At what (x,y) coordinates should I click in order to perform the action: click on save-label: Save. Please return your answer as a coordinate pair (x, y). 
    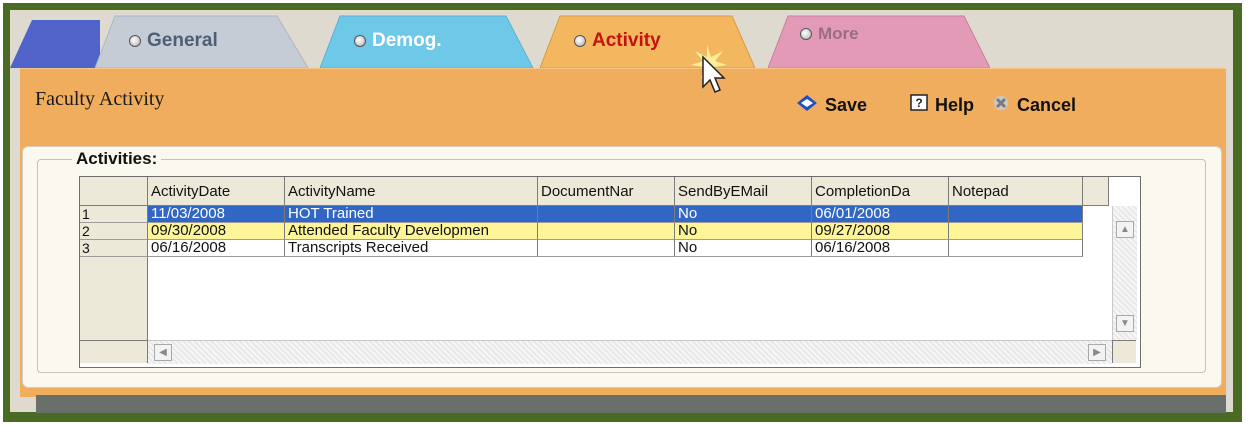
    Looking at the image, I should click on (846, 104).